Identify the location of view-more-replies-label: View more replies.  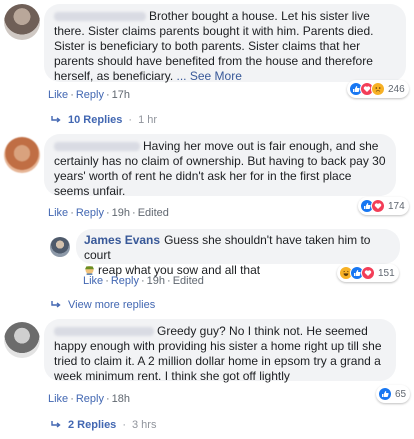
(111, 305).